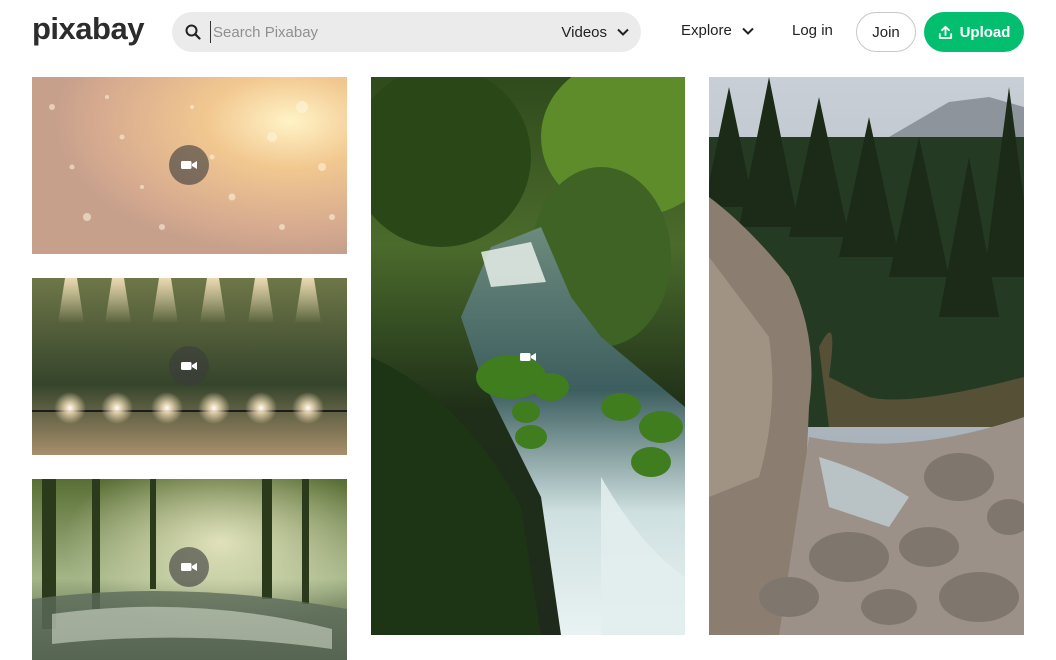  I want to click on video-tile-forest-stream, so click(189, 569).